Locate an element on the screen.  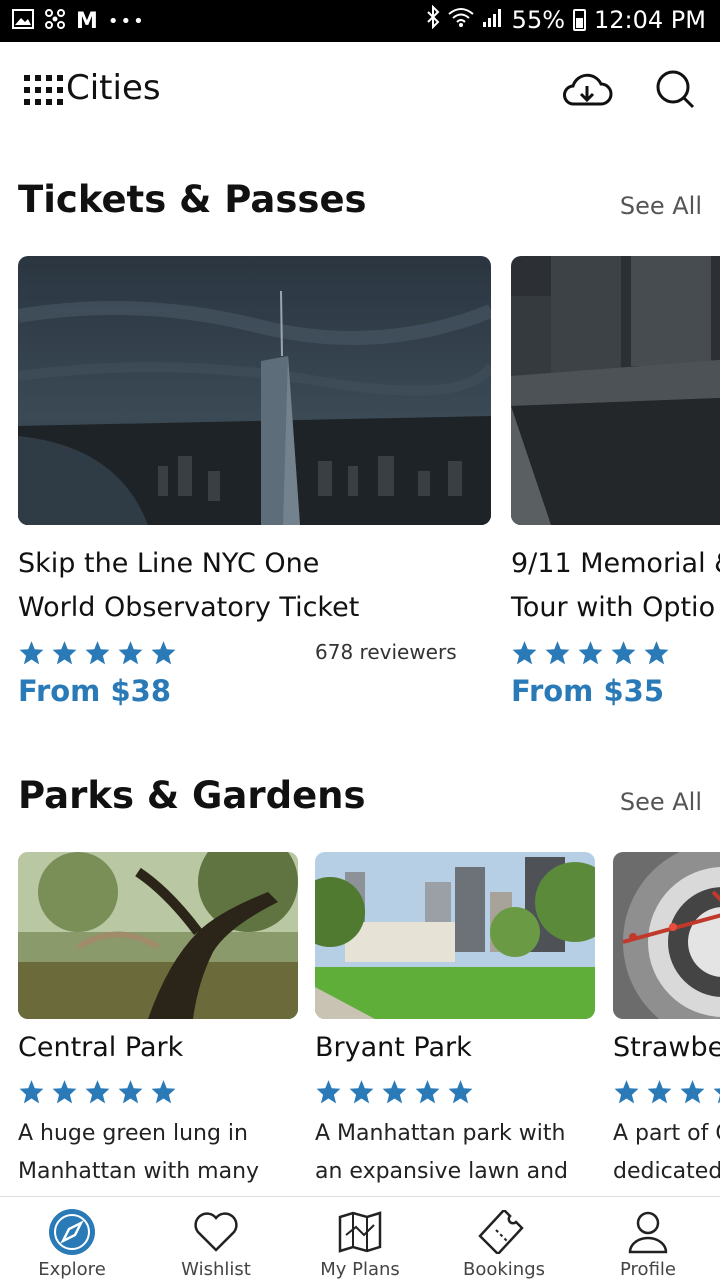
app-bar: Cities is located at coordinates (360, 92).